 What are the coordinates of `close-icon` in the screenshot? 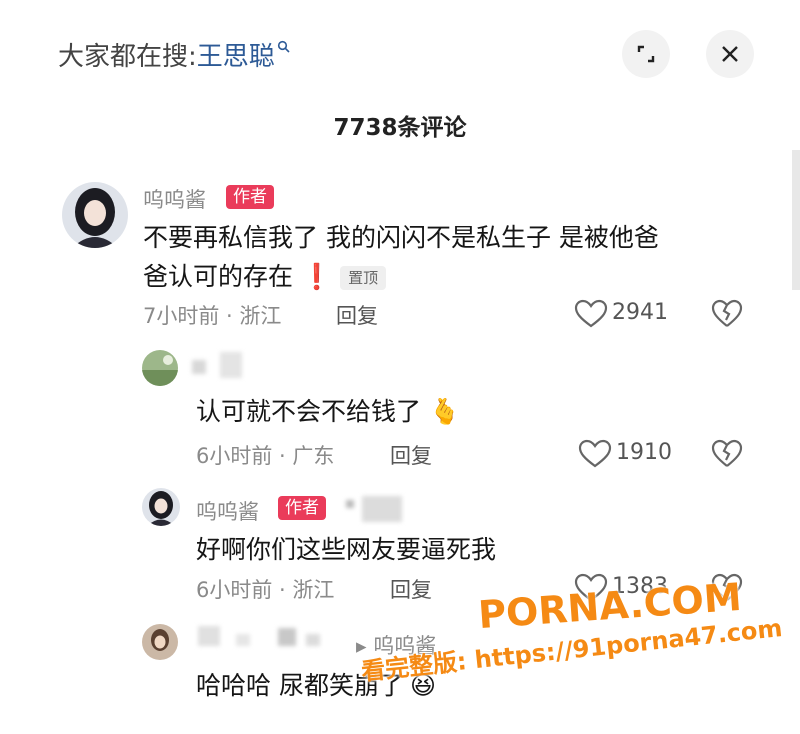 It's located at (730, 54).